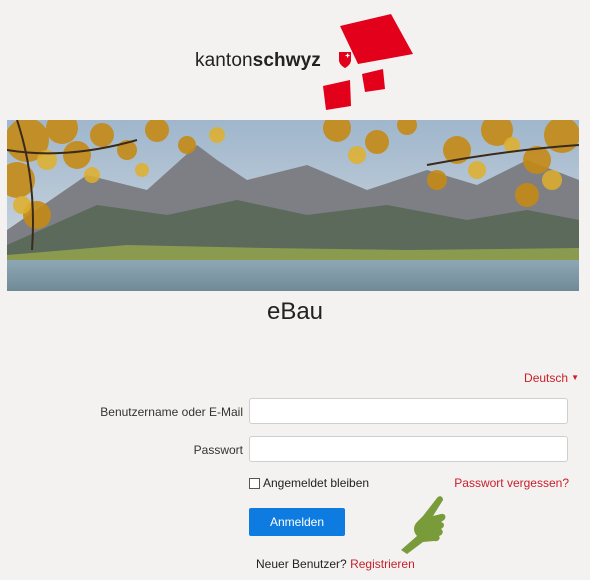 This screenshot has width=590, height=580. Describe the element at coordinates (224, 60) in the screenshot. I see `logo-text-light: kanton` at that location.